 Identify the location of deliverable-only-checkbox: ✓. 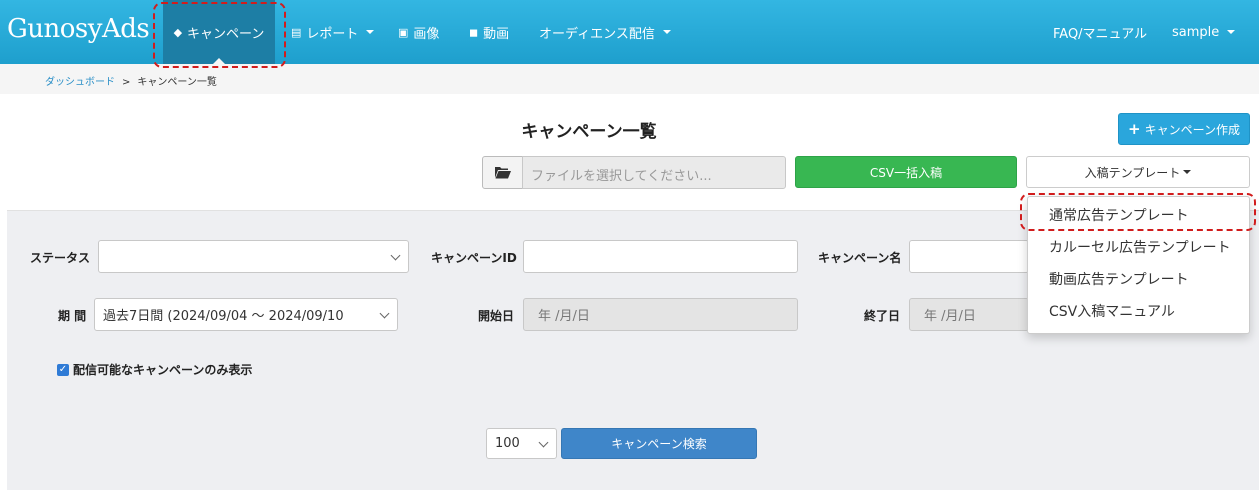
(63, 369).